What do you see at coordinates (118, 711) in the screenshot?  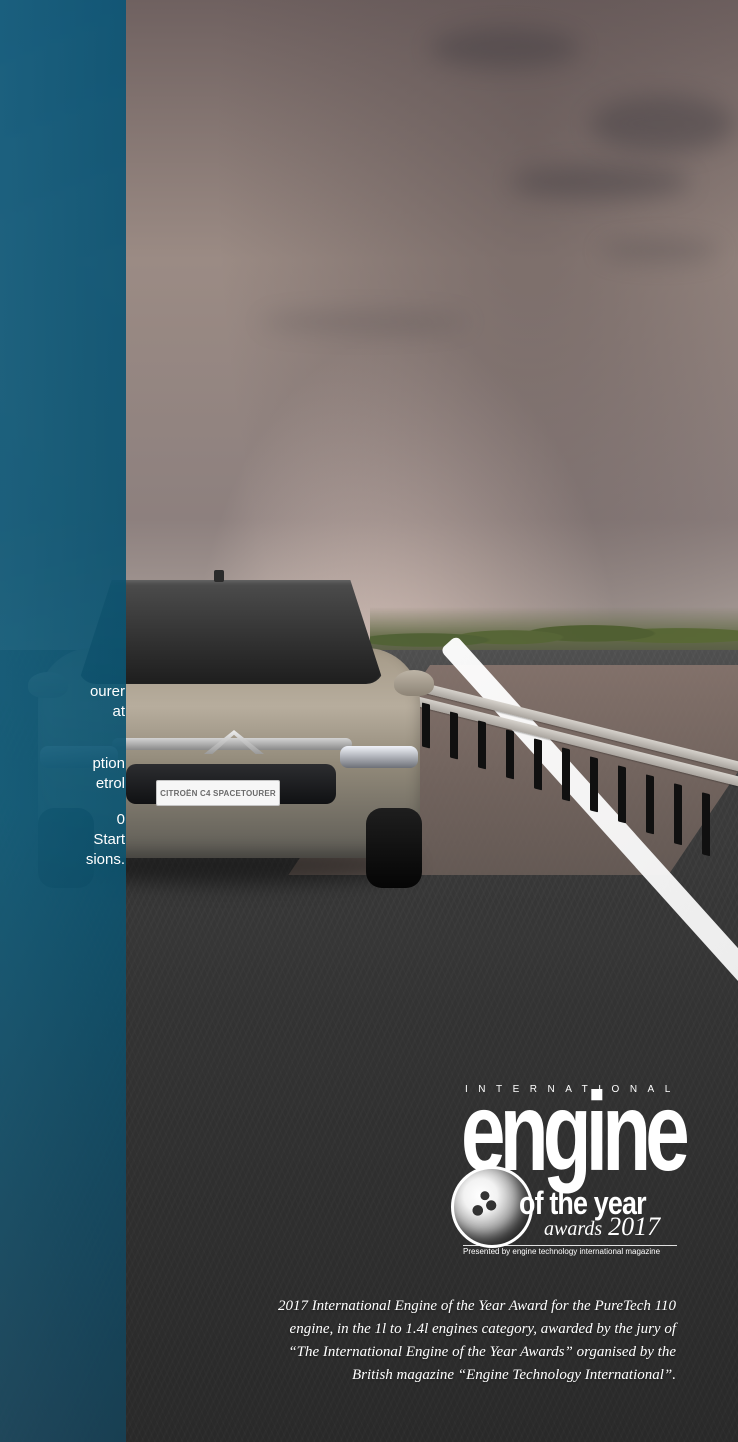 I see `side-text-line: at` at bounding box center [118, 711].